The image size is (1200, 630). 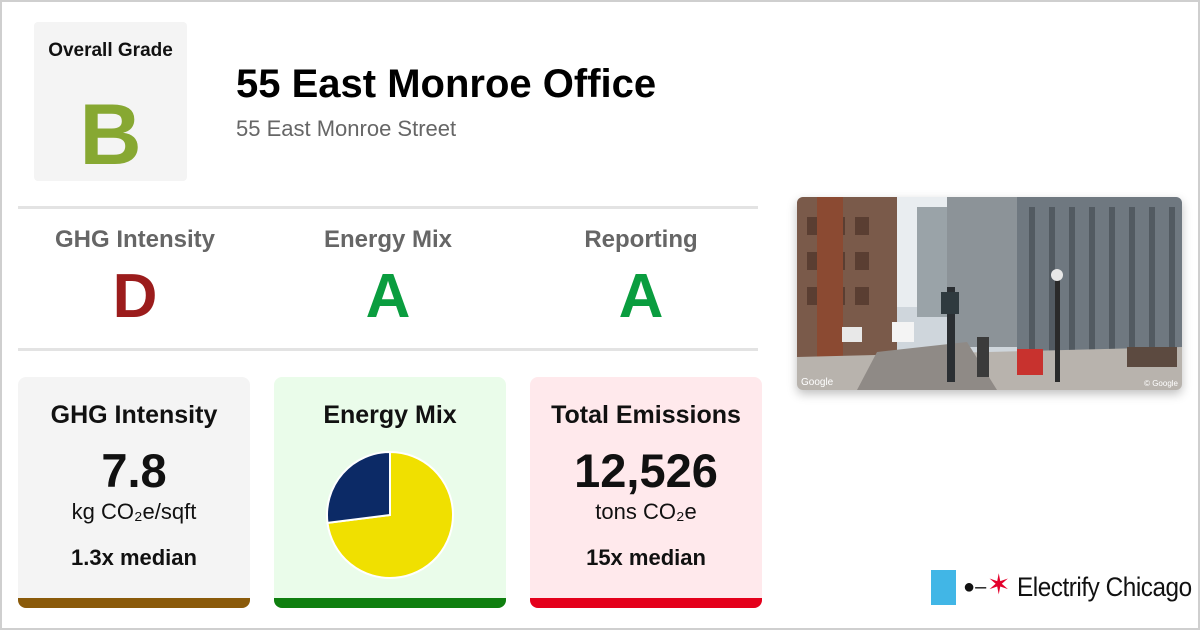 I want to click on photo-copyright: © Google, so click(x=1161, y=383).